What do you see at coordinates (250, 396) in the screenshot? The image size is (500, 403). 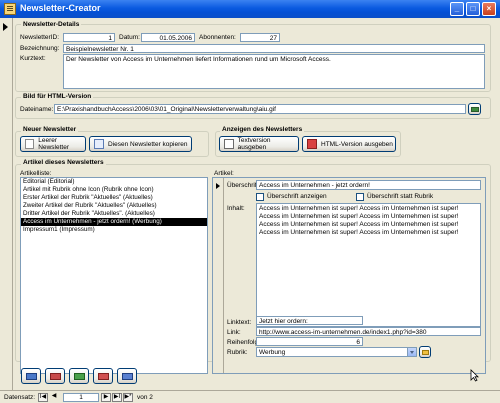 I see `record-navigation-bar: Datensatz: I◀ ◀ 1 ▶ ▶I ▶* von 2` at bounding box center [250, 396].